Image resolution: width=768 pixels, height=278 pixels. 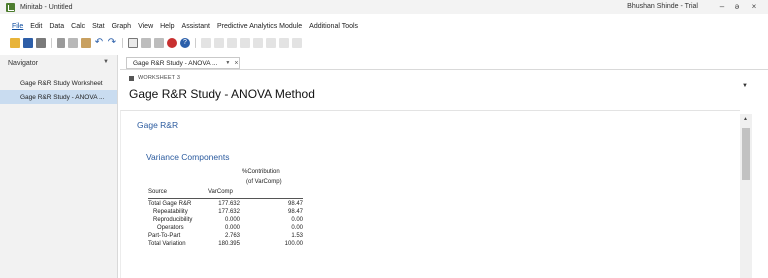 I want to click on chart-icon, so click(x=284, y=43).